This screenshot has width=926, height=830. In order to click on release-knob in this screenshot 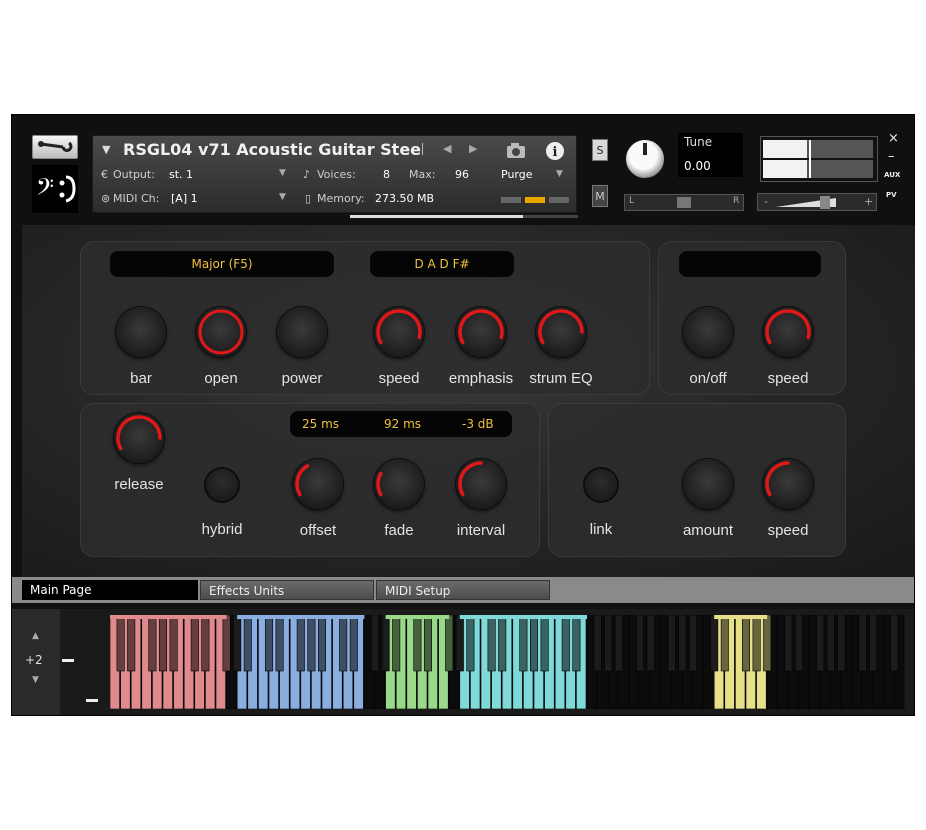, I will do `click(139, 438)`.